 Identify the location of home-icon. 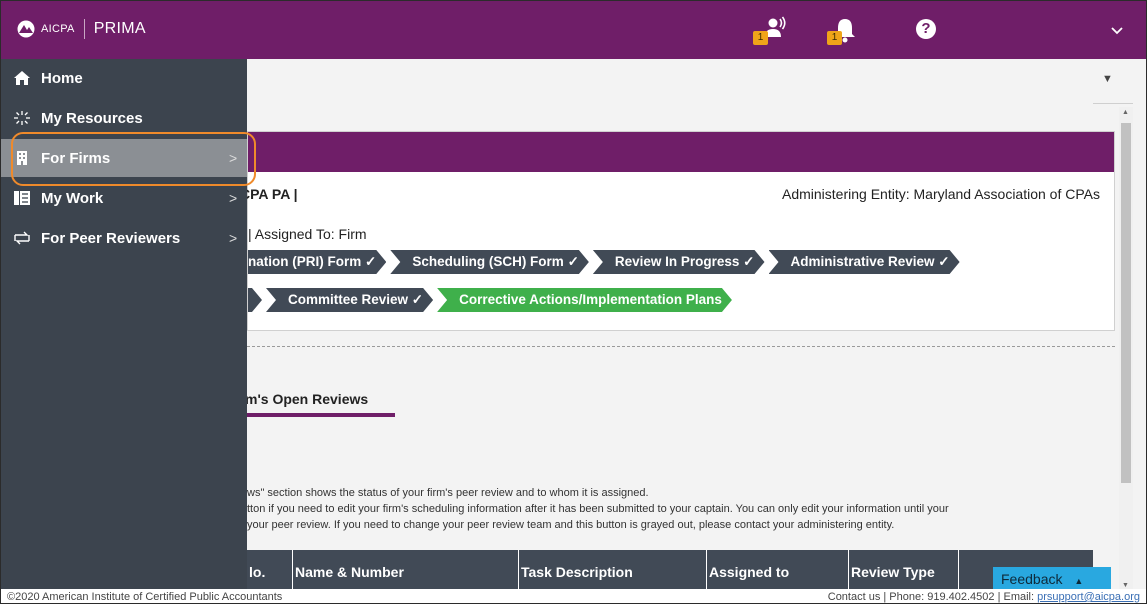
(22, 78).